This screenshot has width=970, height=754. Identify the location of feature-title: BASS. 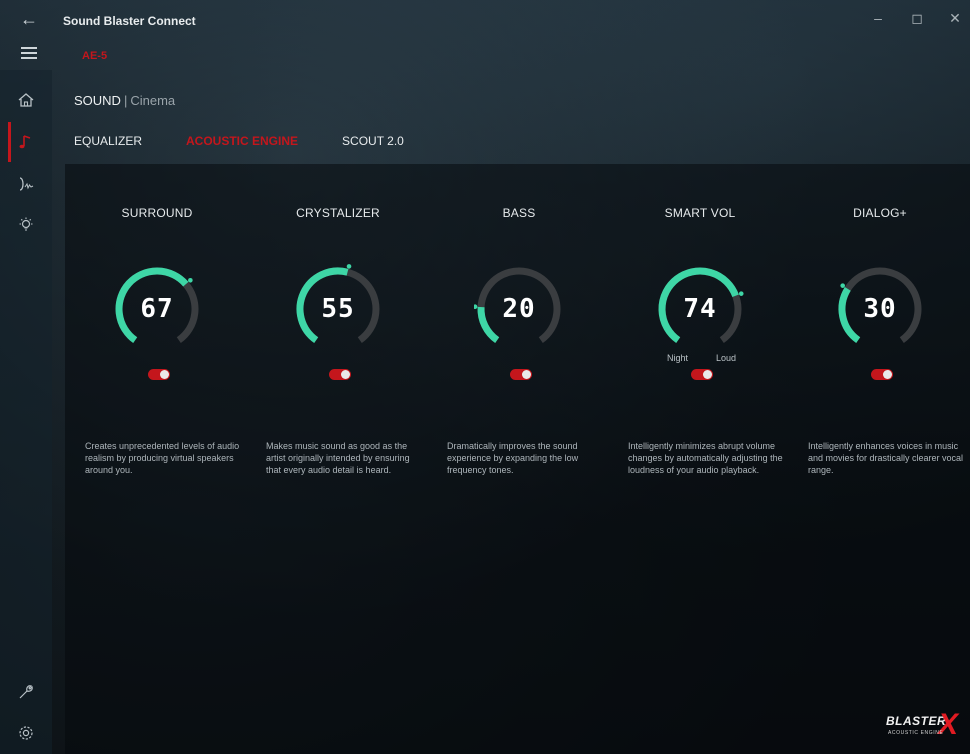
(519, 213).